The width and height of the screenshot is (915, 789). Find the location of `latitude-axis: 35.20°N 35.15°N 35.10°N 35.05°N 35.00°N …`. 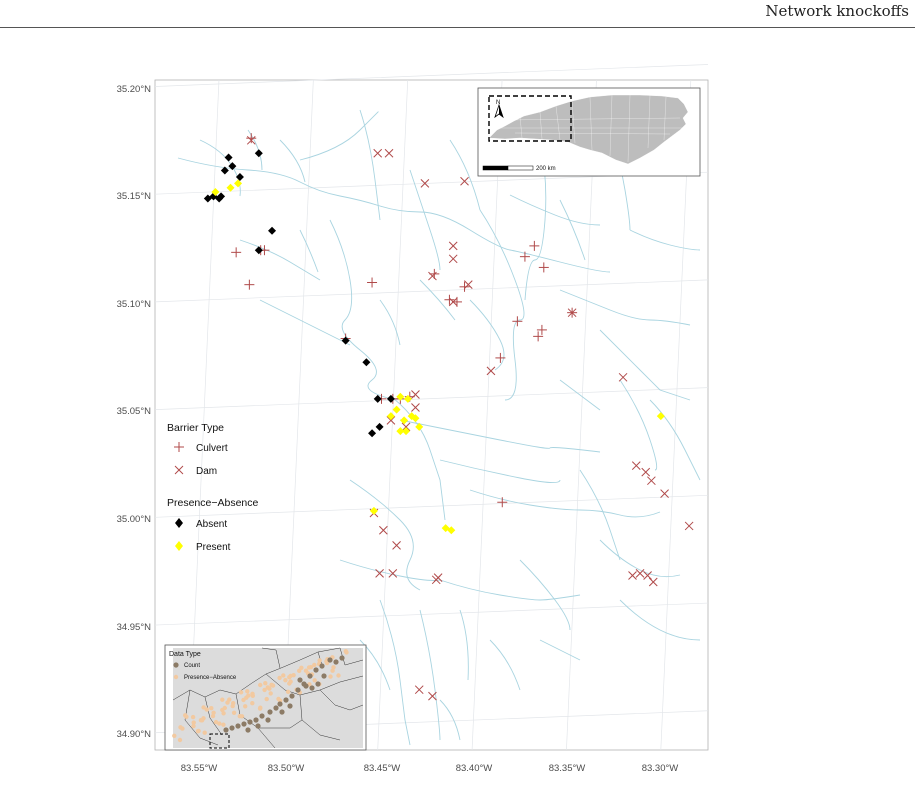

latitude-axis: 35.20°N 35.15°N 35.10°N 35.05°N 35.00°N … is located at coordinates (134, 412).